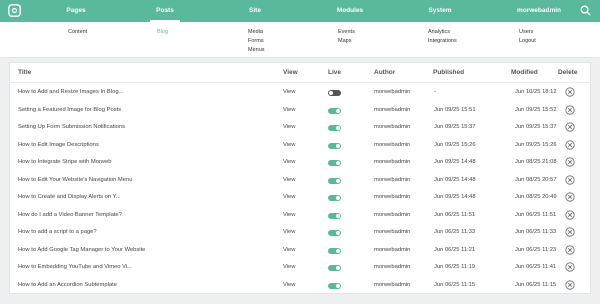 The width and height of the screenshot is (600, 304). I want to click on col-title: Title, so click(24, 72).